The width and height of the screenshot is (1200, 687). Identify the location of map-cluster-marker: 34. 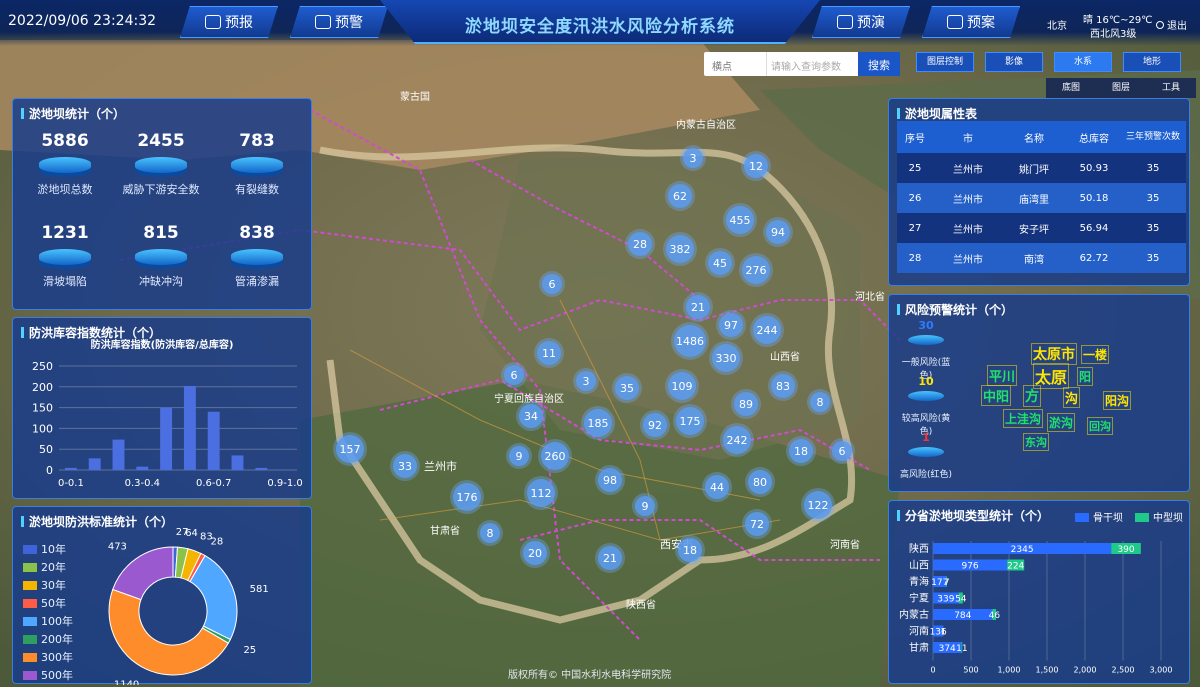
(531, 416).